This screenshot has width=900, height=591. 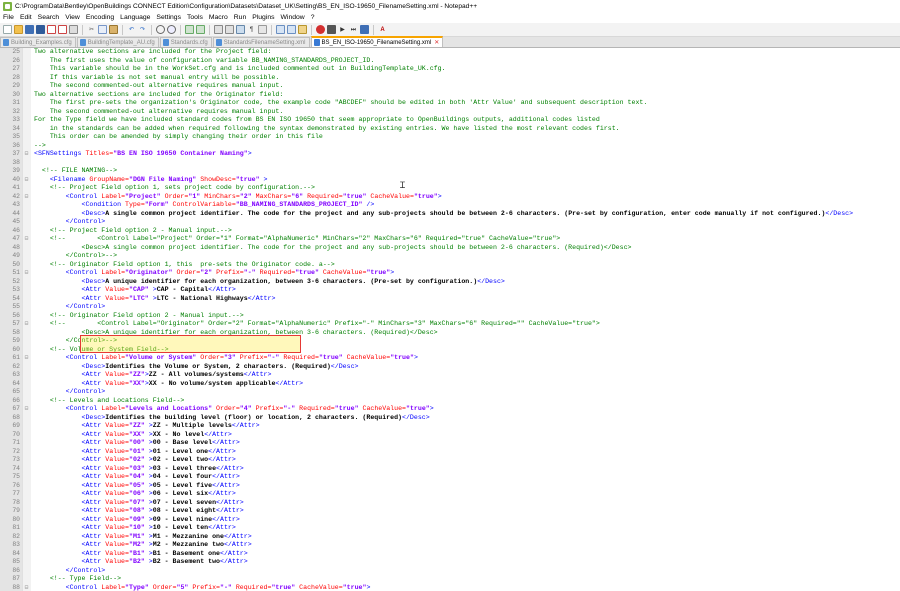 What do you see at coordinates (78, 578) in the screenshot?
I see `code-token: <!-- Type Field-->` at bounding box center [78, 578].